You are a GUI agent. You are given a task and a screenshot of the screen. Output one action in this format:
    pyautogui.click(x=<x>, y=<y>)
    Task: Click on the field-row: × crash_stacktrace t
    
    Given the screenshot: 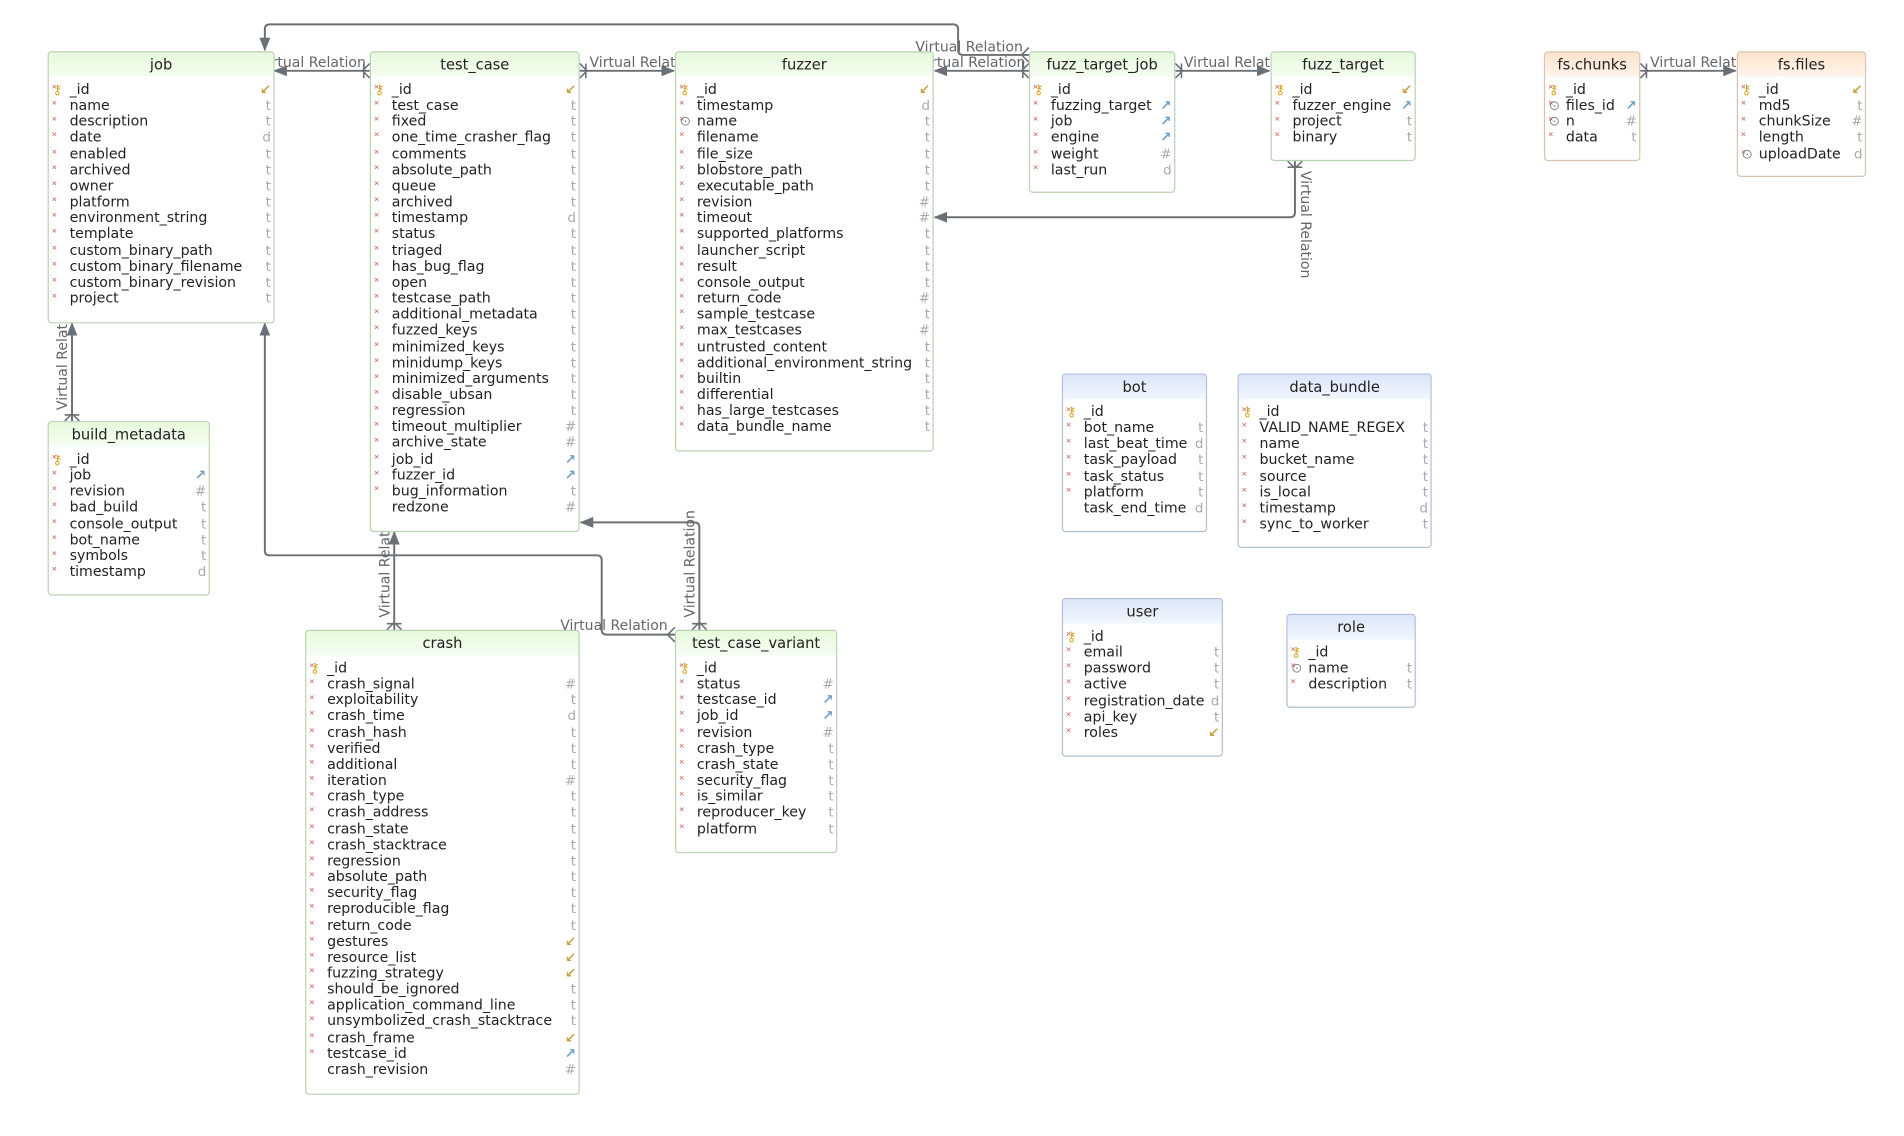 What is the action you would take?
    pyautogui.click(x=442, y=844)
    